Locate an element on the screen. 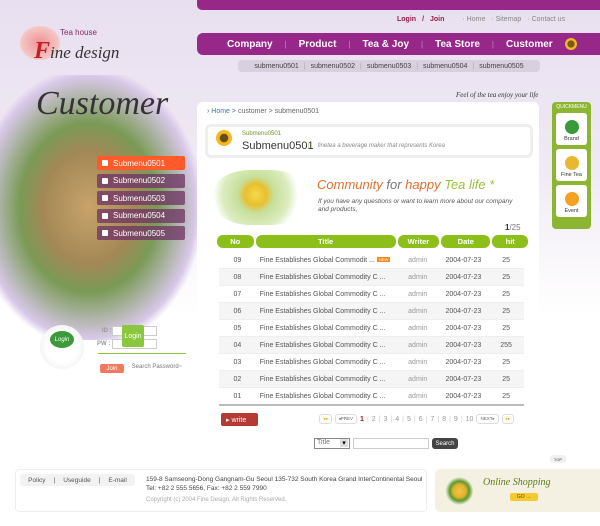 Image resolution: width=600 pixels, height=526 pixels. email-link: E-mail is located at coordinates (117, 480).